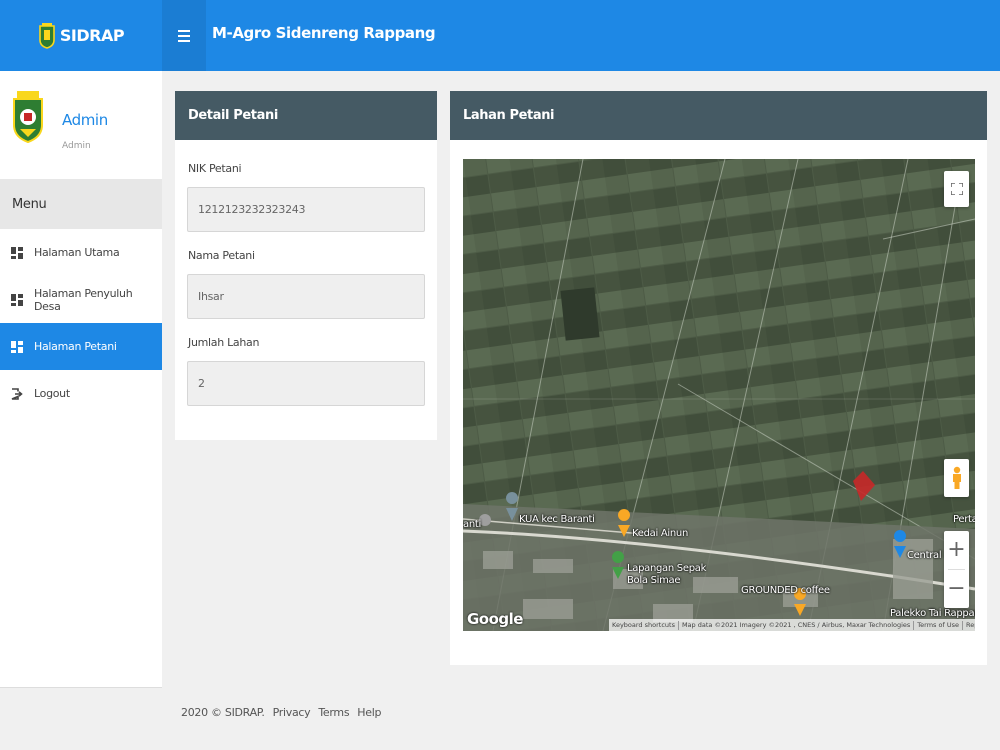 The height and width of the screenshot is (750, 1000). I want to click on zoom-in-button: +, so click(956, 550).